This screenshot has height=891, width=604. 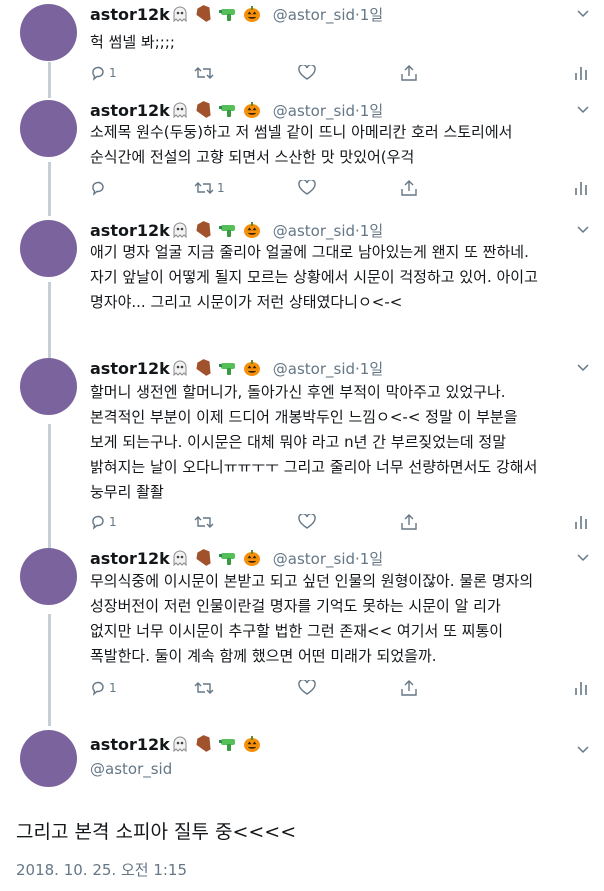 I want to click on main-tweet-timestamp: 2018. 10. 25. 오전 1:15, so click(x=101, y=870).